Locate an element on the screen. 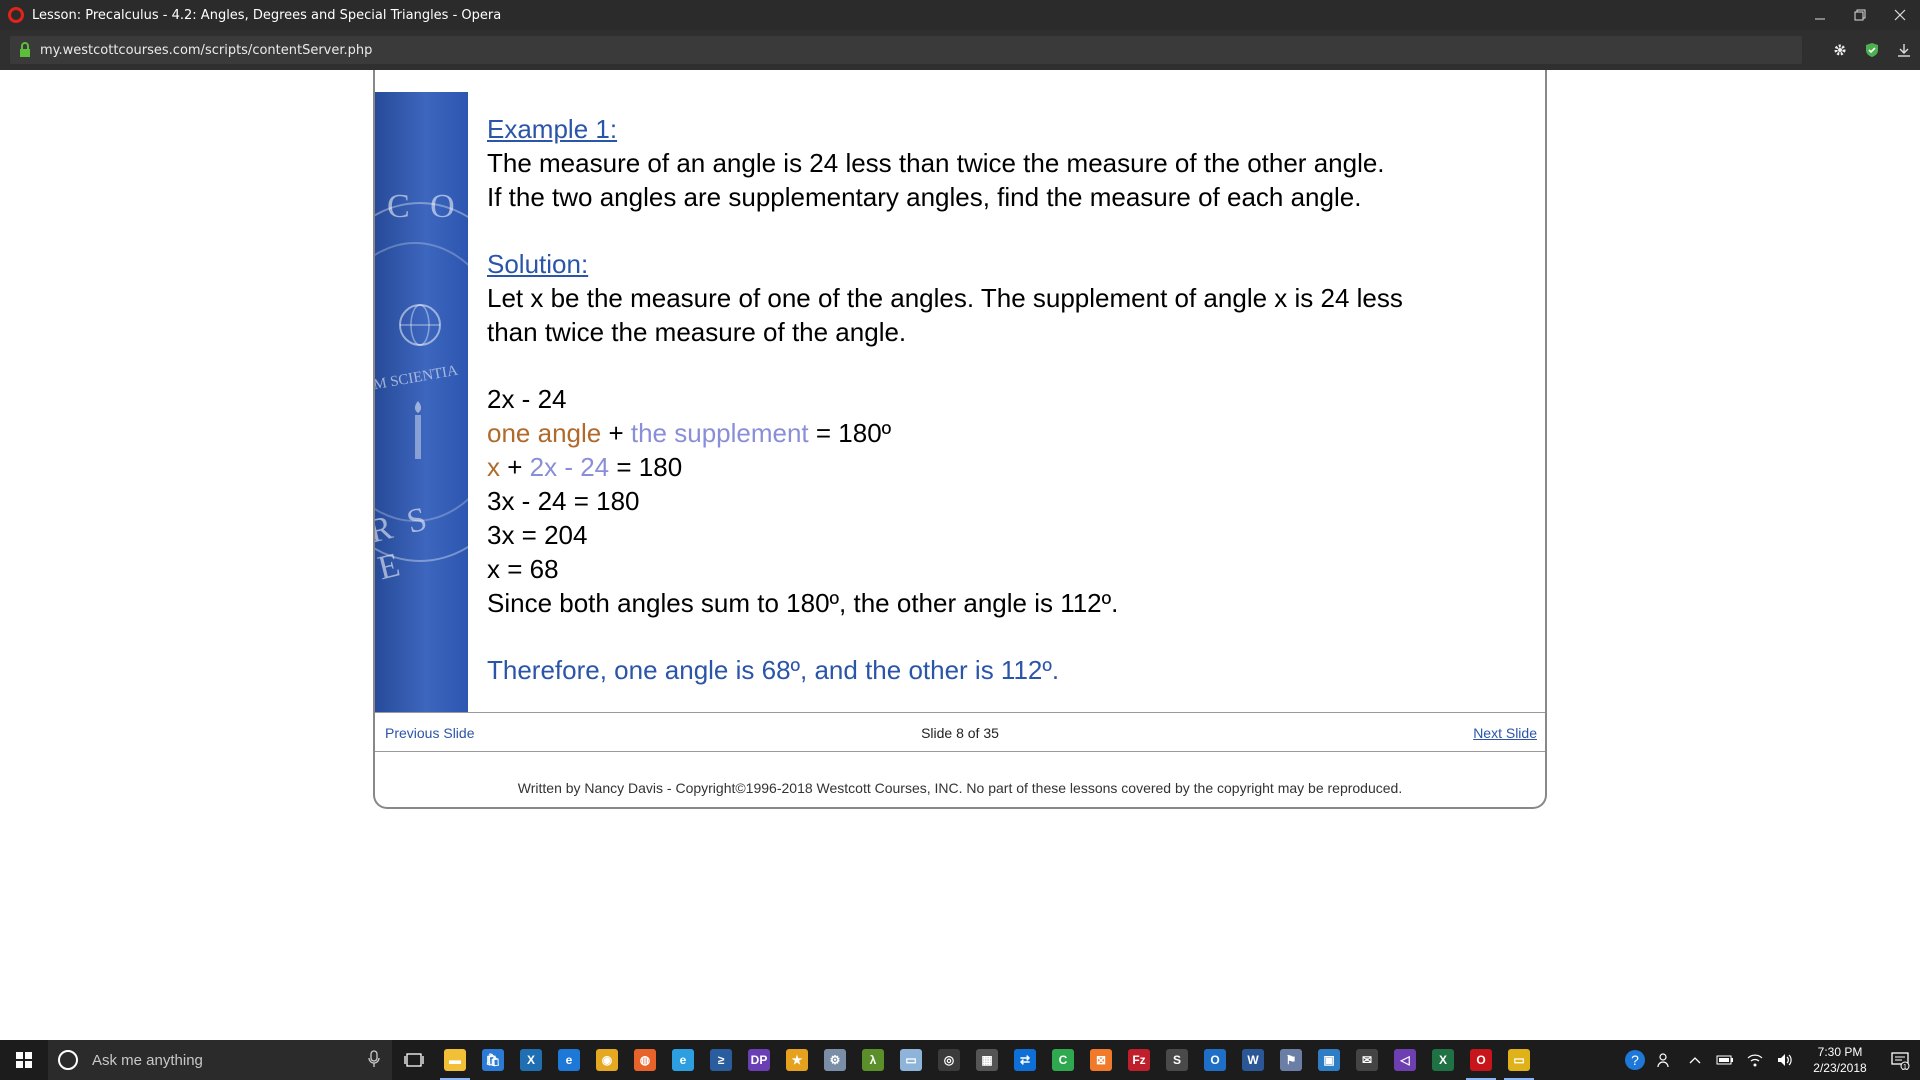 The width and height of the screenshot is (1920, 1080). taskbar-app-file-explorer: ▬ is located at coordinates (455, 1060).